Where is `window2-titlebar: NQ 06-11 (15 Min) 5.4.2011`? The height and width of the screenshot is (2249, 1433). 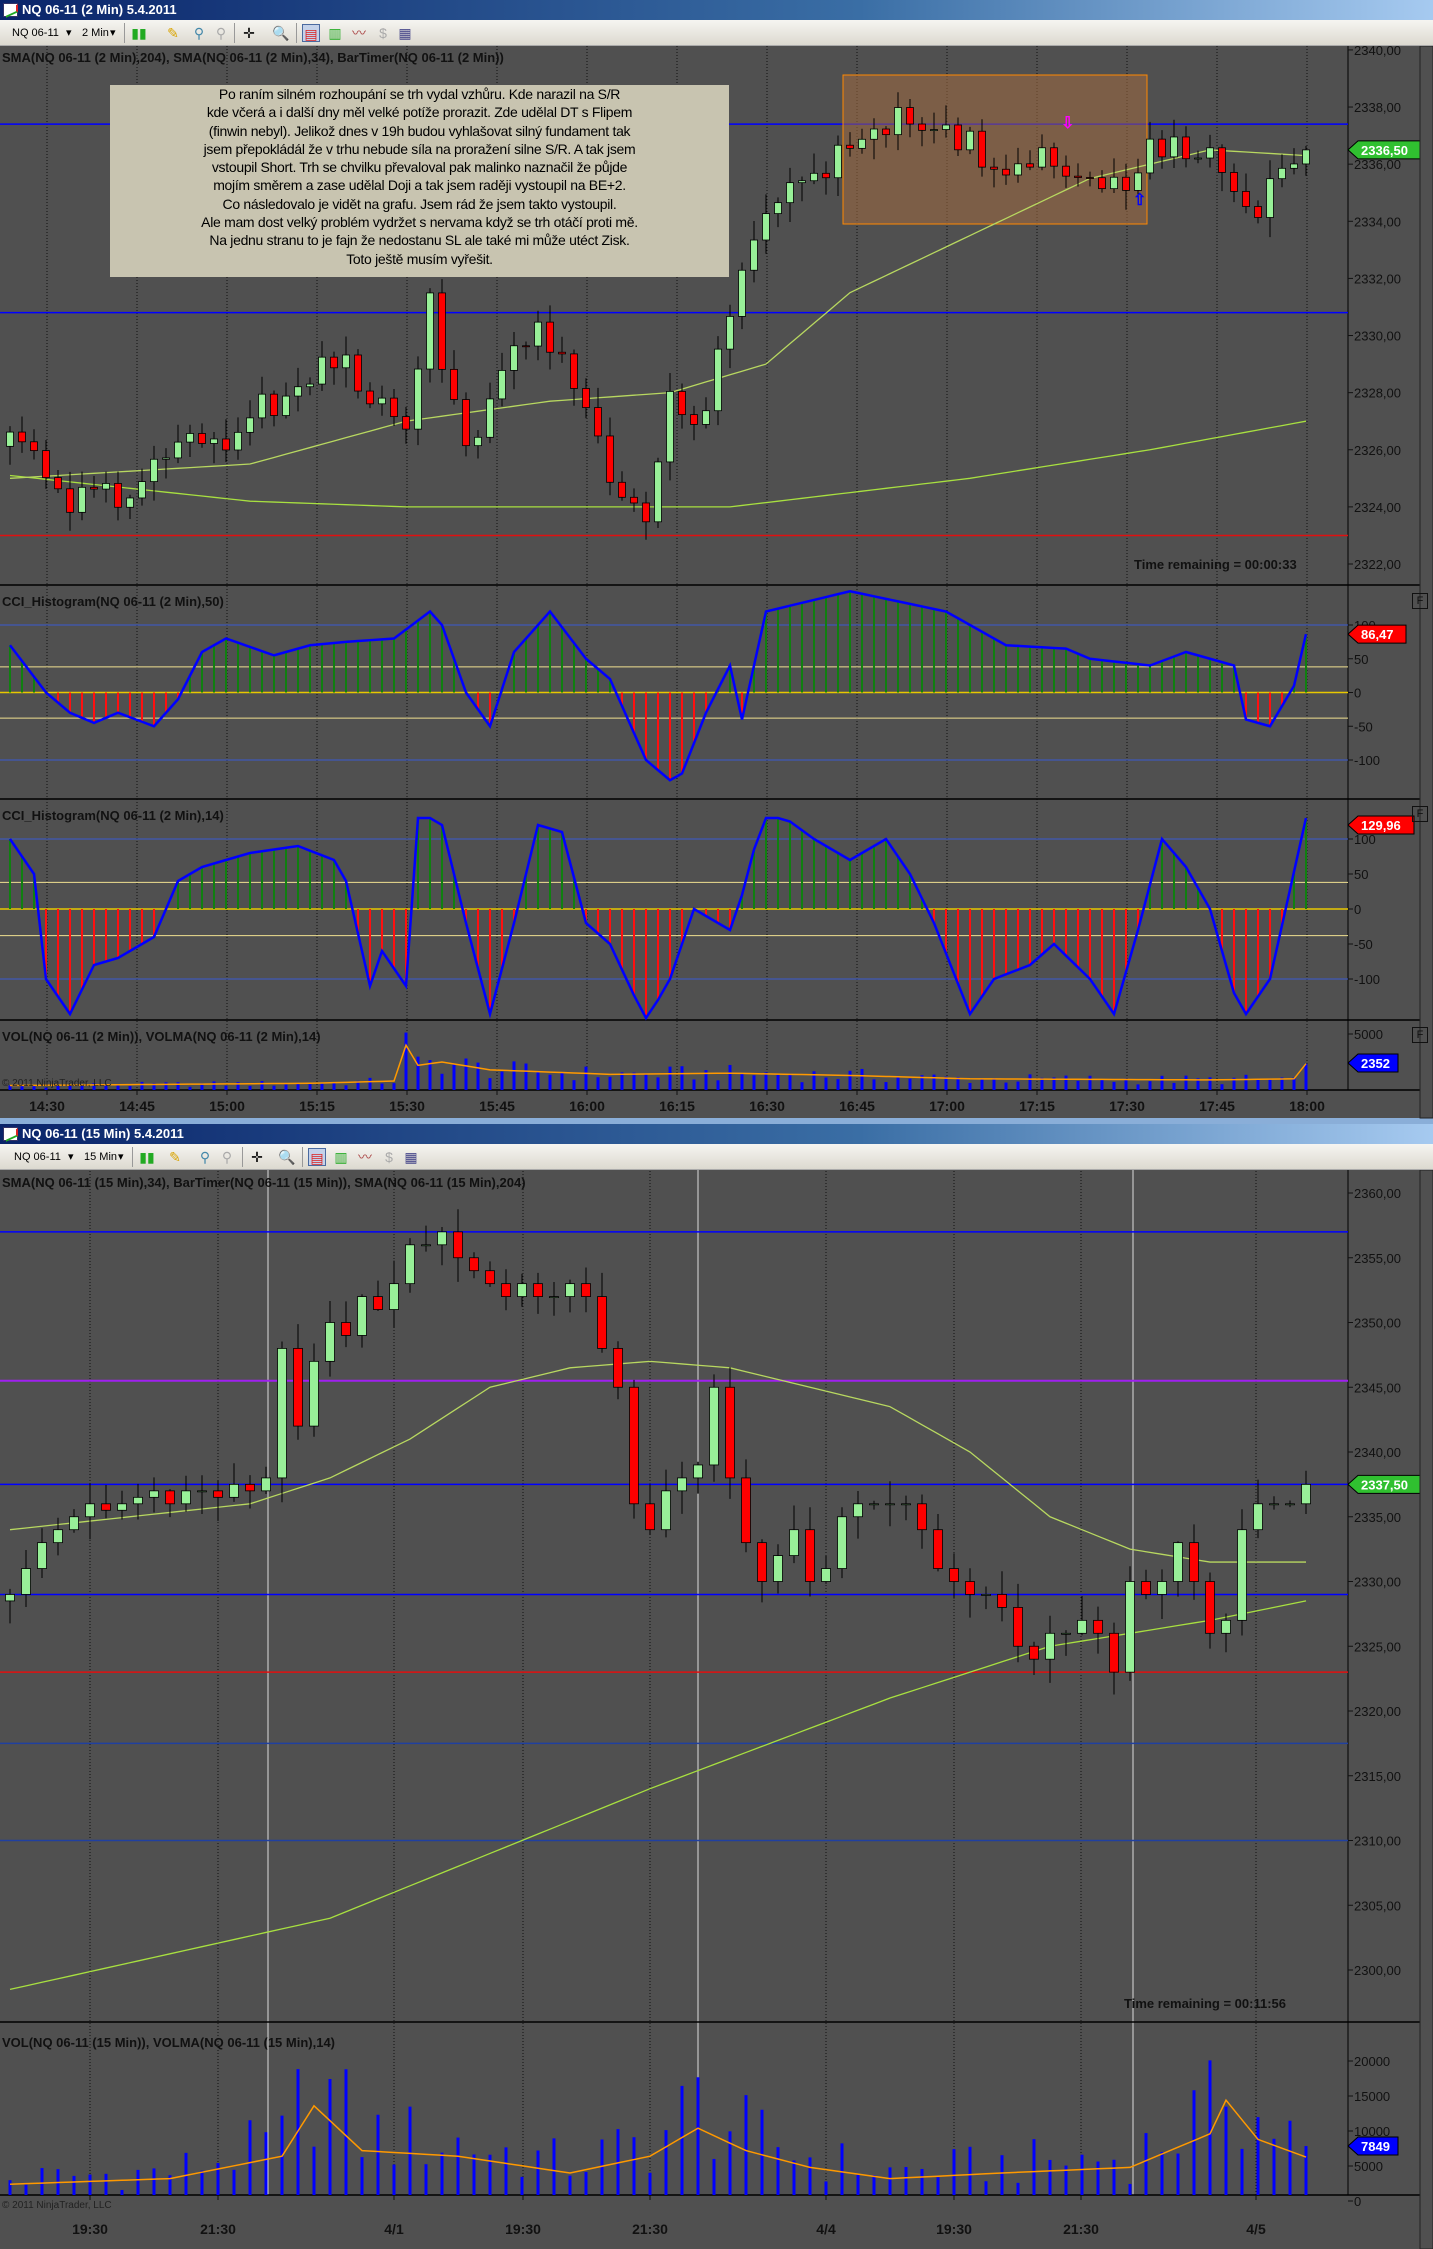 window2-titlebar: NQ 06-11 (15 Min) 5.4.2011 is located at coordinates (716, 1134).